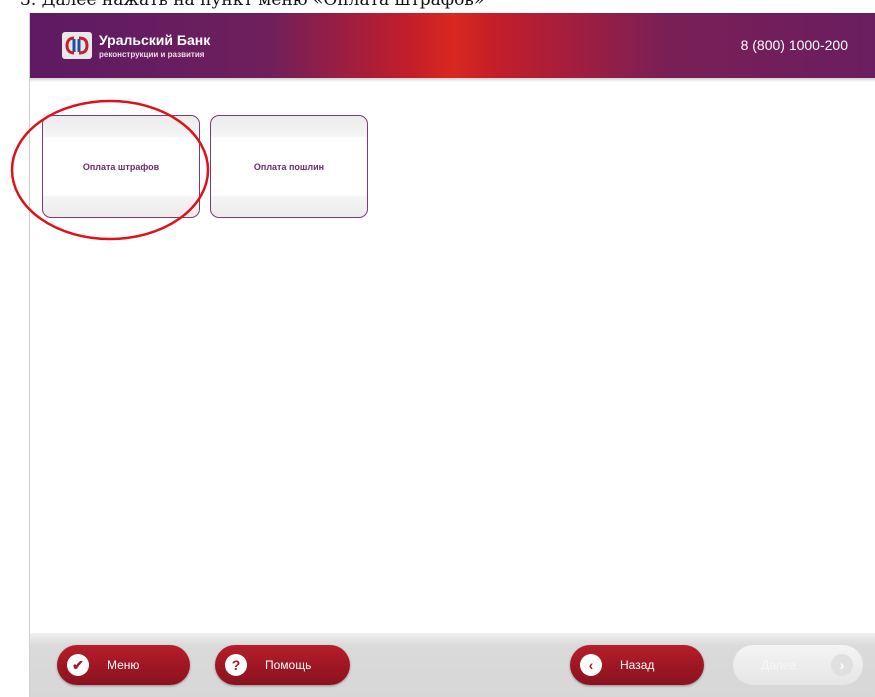 Image resolution: width=875 pixels, height=697 pixels. I want to click on help-button: ? Помощь, so click(282, 665).